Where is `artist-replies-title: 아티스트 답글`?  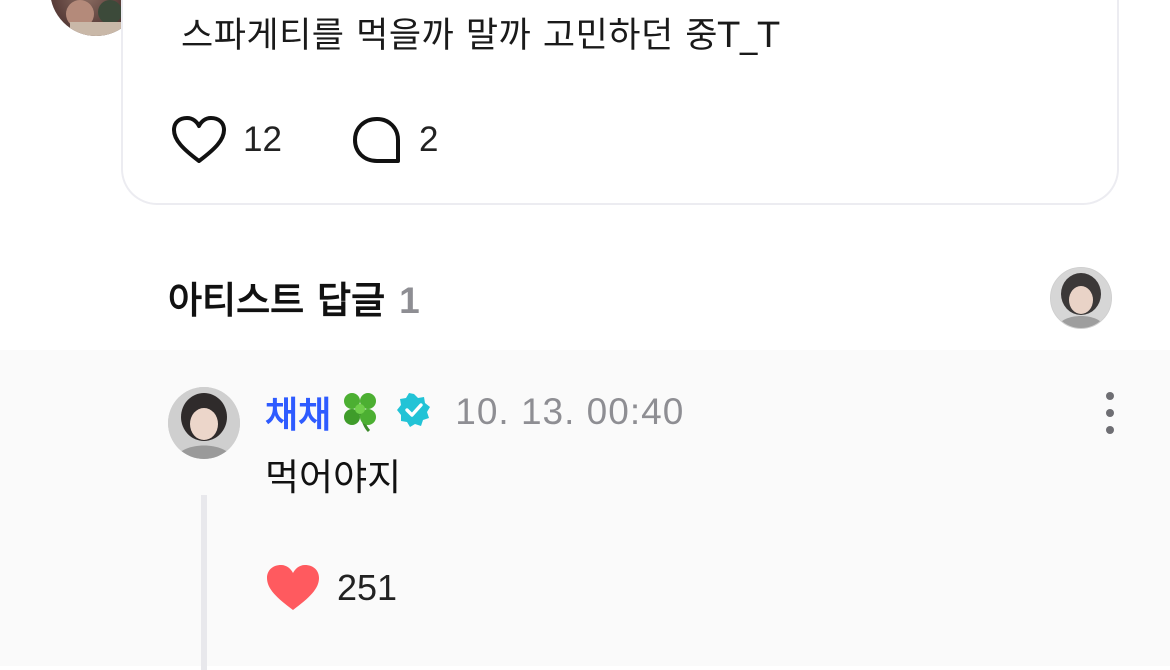 artist-replies-title: 아티스트 답글 is located at coordinates (277, 300).